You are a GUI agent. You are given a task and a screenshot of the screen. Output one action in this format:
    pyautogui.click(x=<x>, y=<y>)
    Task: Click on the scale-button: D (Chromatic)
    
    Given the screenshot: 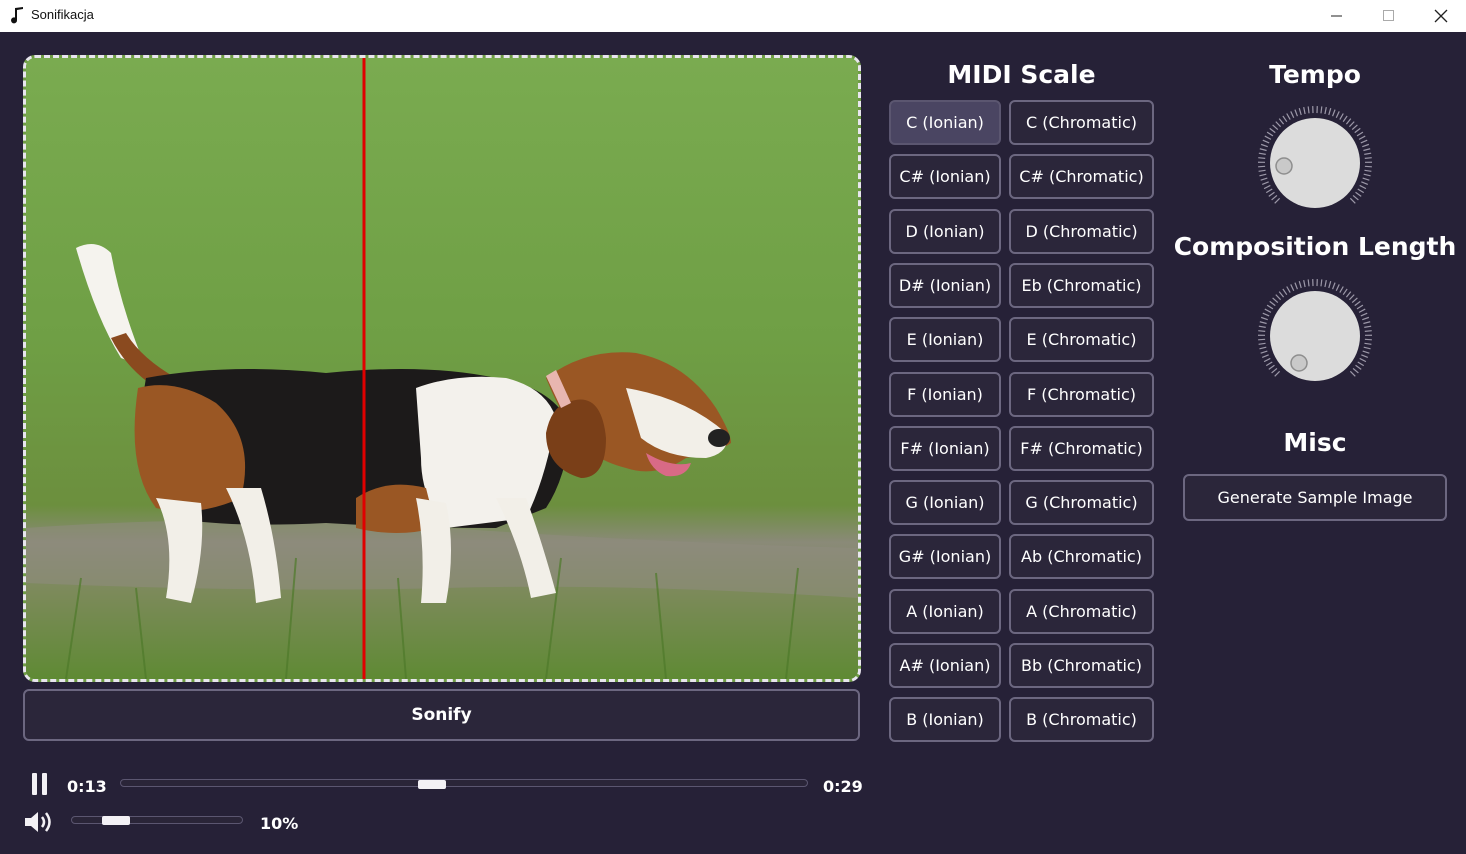 What is the action you would take?
    pyautogui.click(x=1081, y=231)
    